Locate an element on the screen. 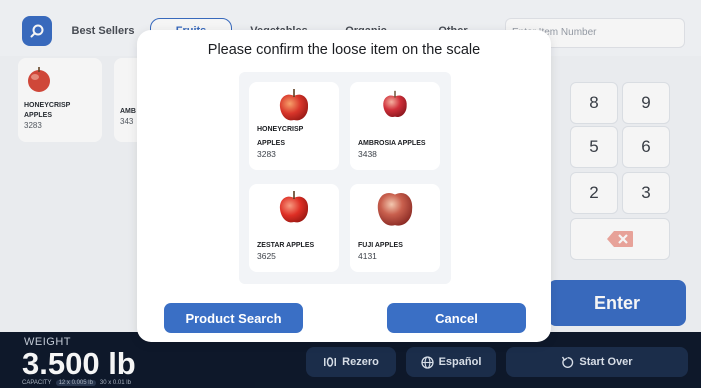 This screenshot has width=701, height=388. item-name: FUJI APPLES is located at coordinates (380, 245).